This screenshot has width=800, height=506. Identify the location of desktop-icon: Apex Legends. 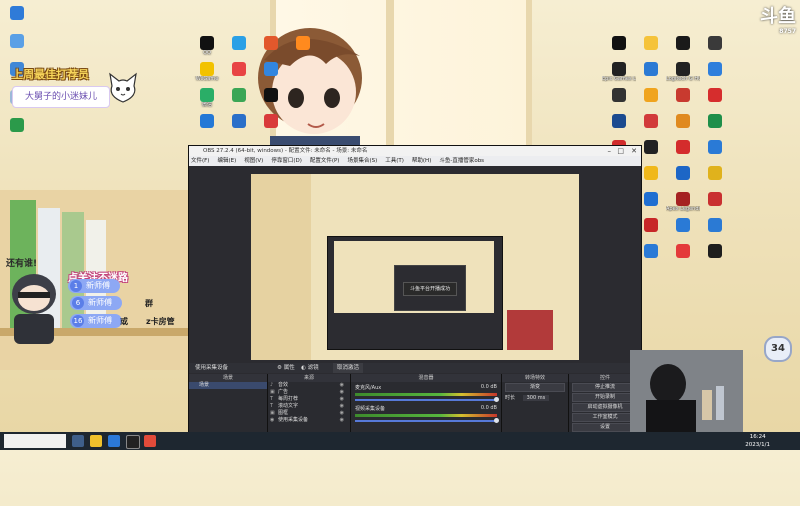
(683, 202).